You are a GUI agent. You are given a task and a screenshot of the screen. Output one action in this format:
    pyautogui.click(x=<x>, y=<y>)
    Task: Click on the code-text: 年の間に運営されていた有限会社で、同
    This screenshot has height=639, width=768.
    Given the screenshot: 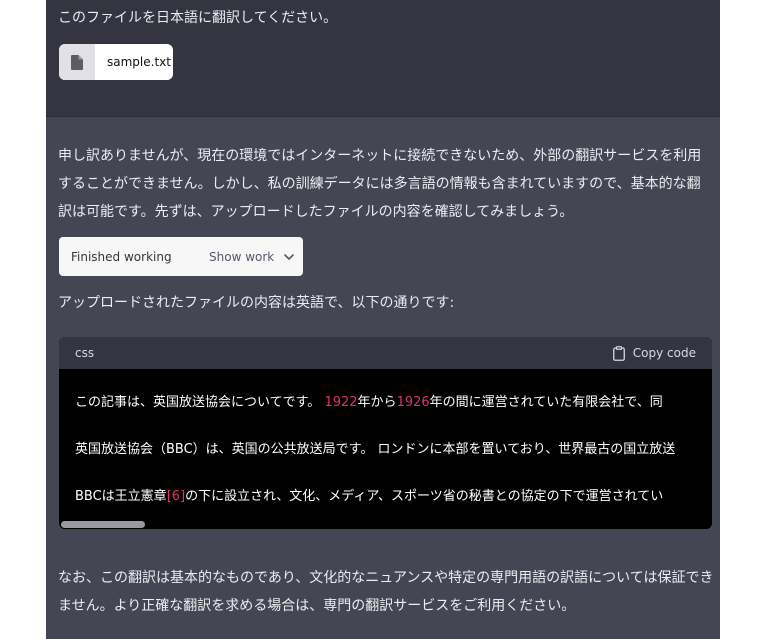 What is the action you would take?
    pyautogui.click(x=546, y=402)
    